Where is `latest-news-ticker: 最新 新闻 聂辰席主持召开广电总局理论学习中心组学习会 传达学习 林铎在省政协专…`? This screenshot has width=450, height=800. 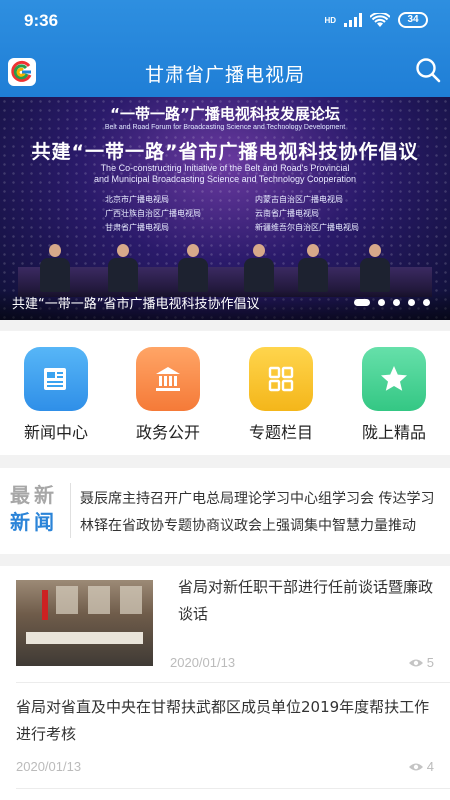
latest-news-ticker: 最新 新闻 聂辰席主持召开广电总局理论学习中心组学习会 传达学习 林铎在省政协专… is located at coordinates (225, 511).